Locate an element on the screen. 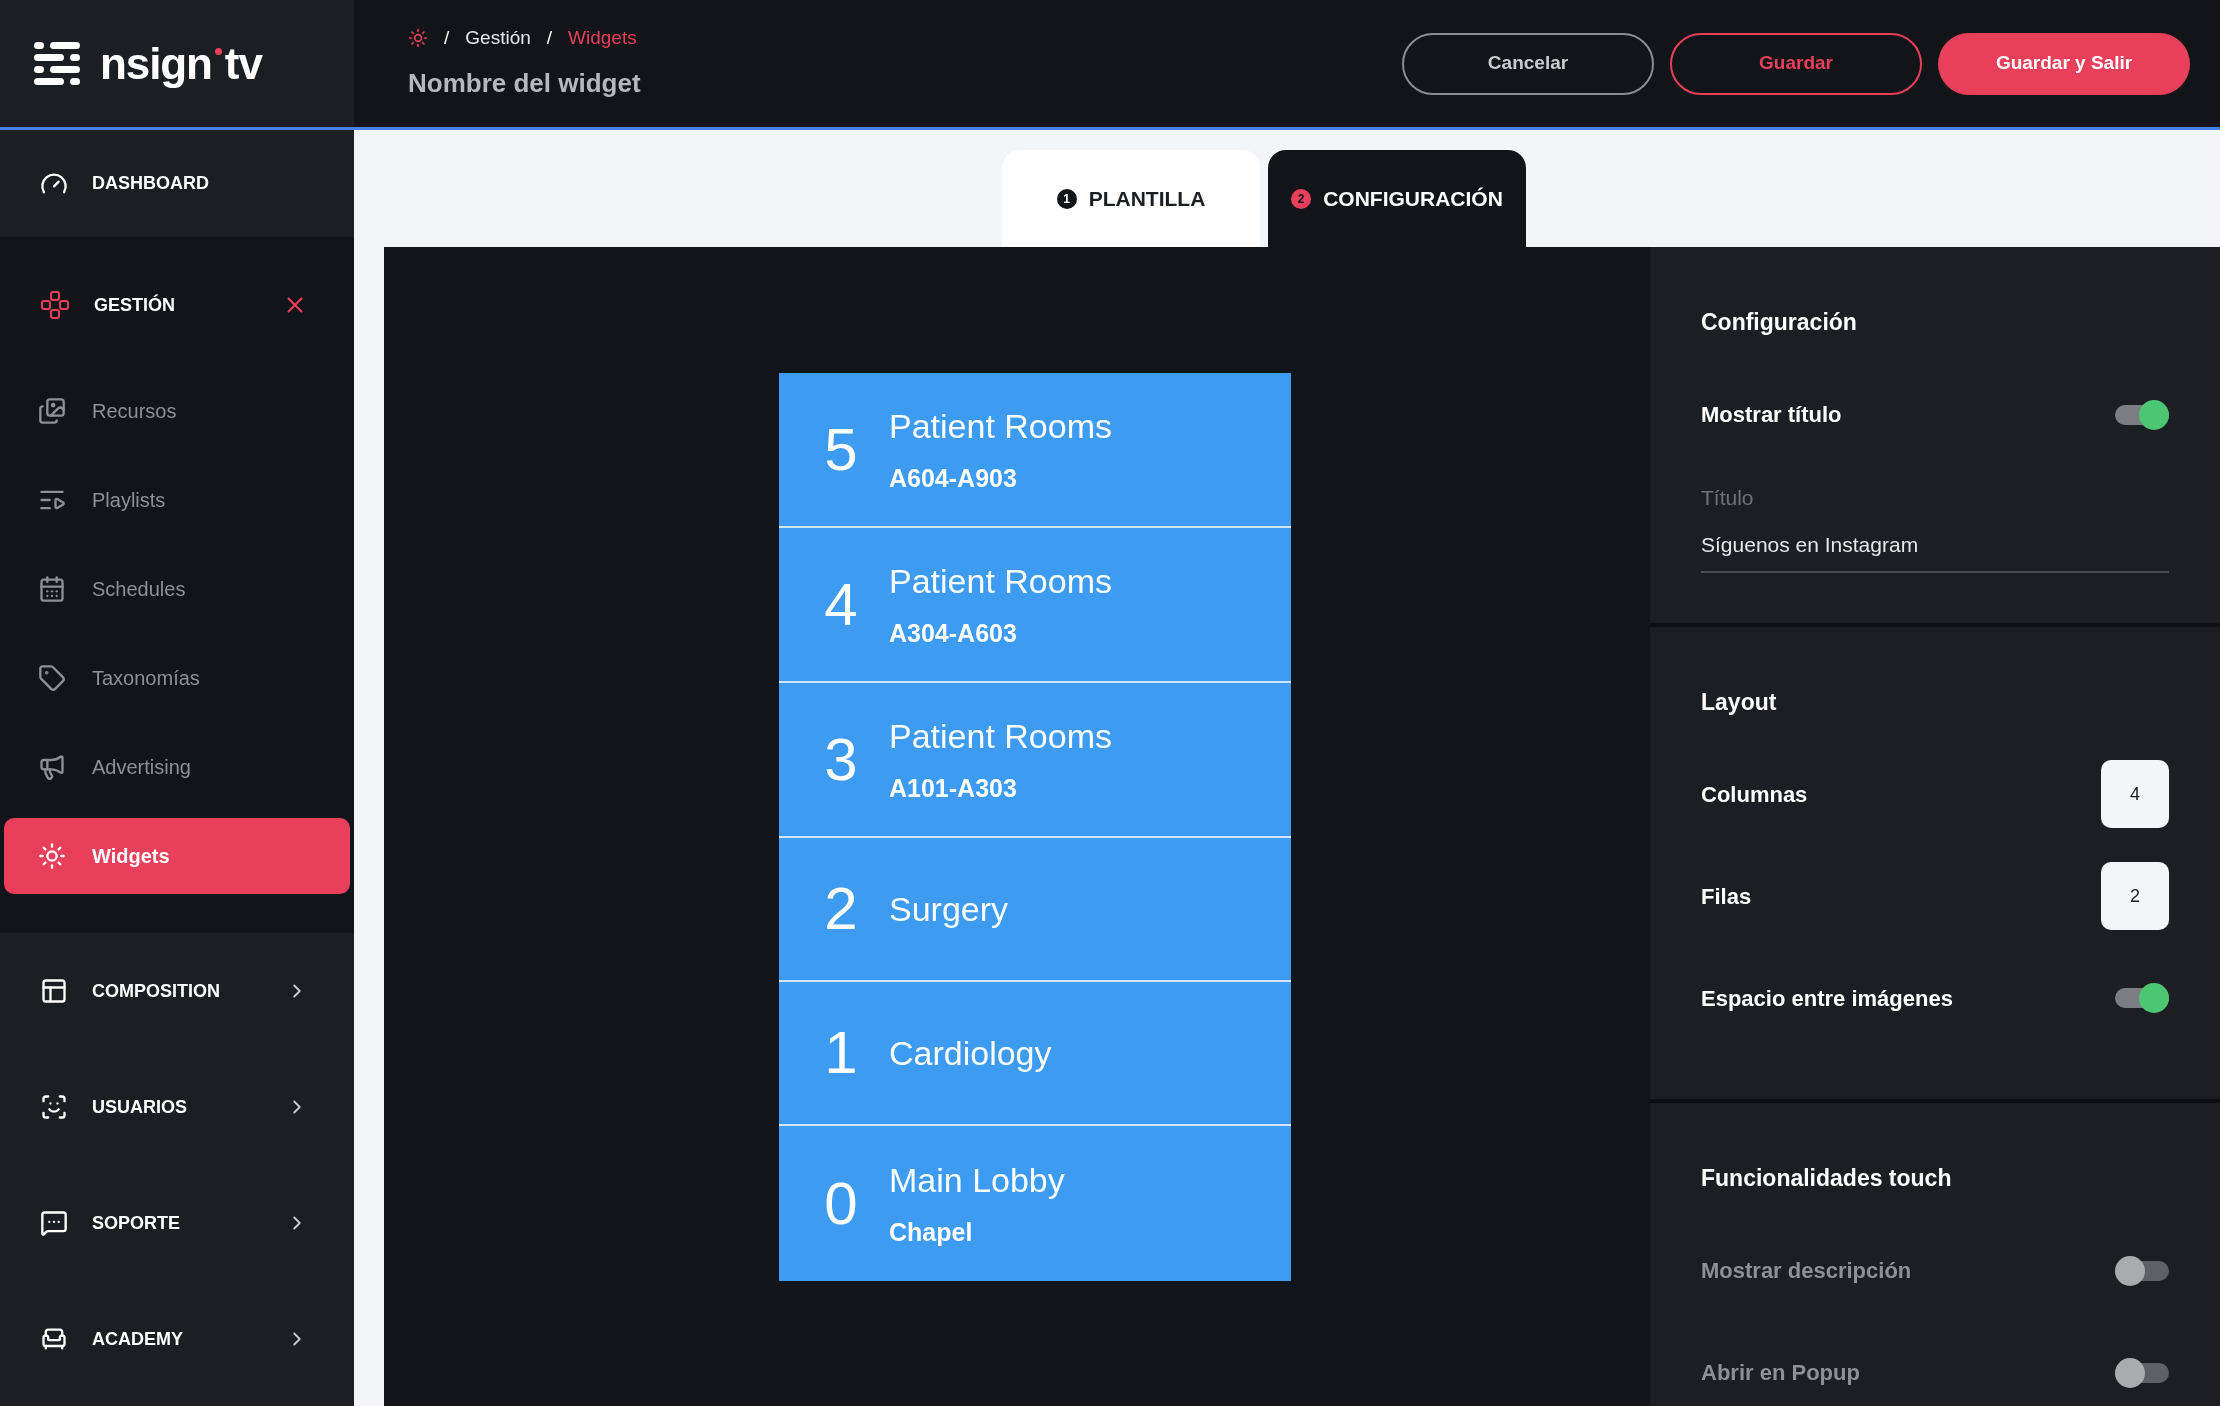 This screenshot has width=2220, height=1406. setting-label: Columnas is located at coordinates (1754, 794).